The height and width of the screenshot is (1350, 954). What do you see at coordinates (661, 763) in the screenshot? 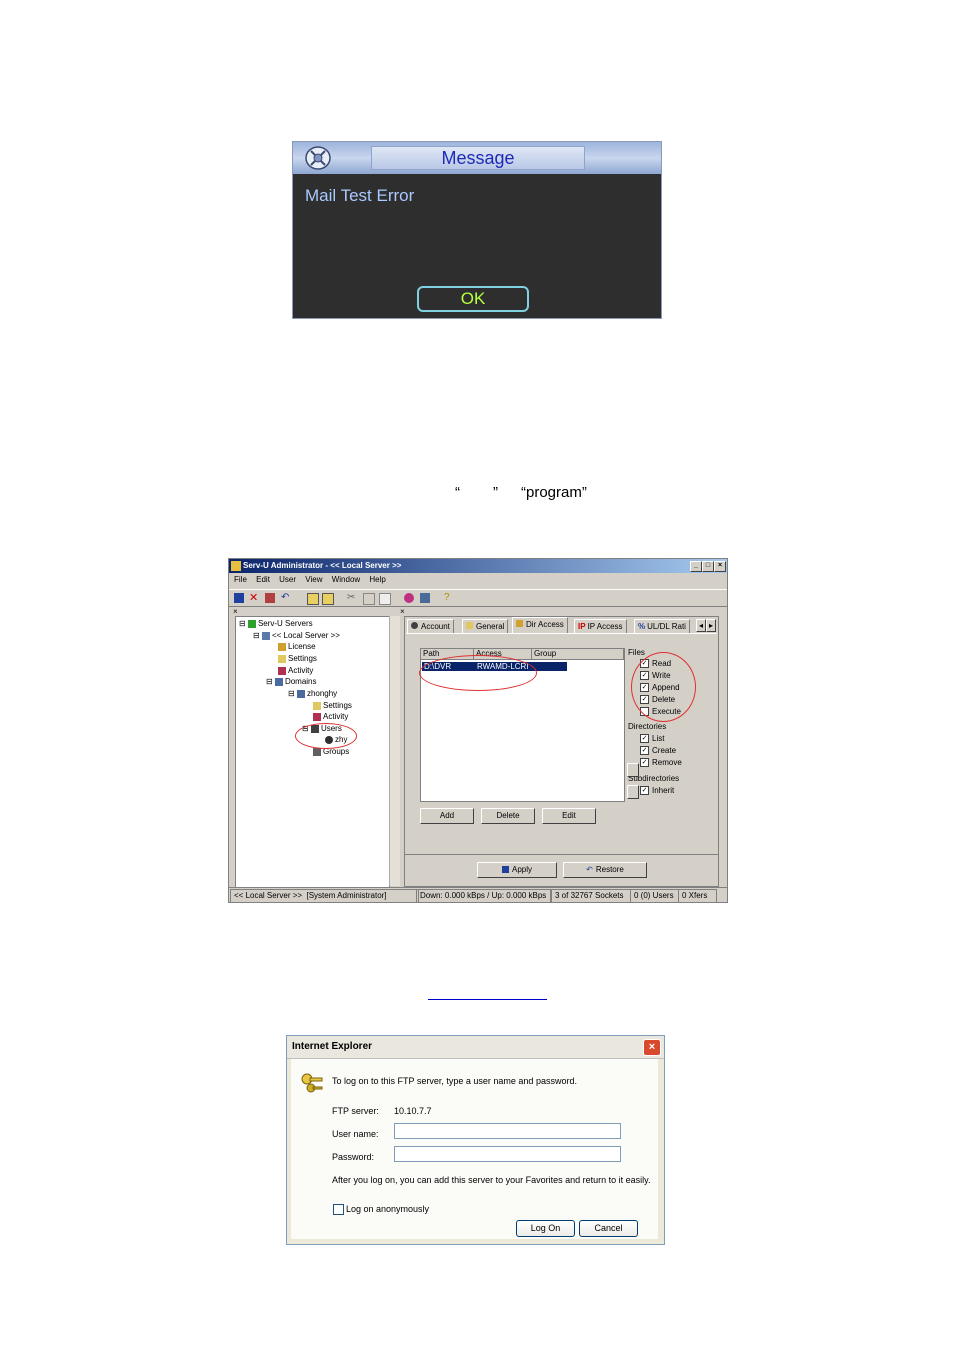
I see `remove-checkbox: ✓ Remove` at bounding box center [661, 763].